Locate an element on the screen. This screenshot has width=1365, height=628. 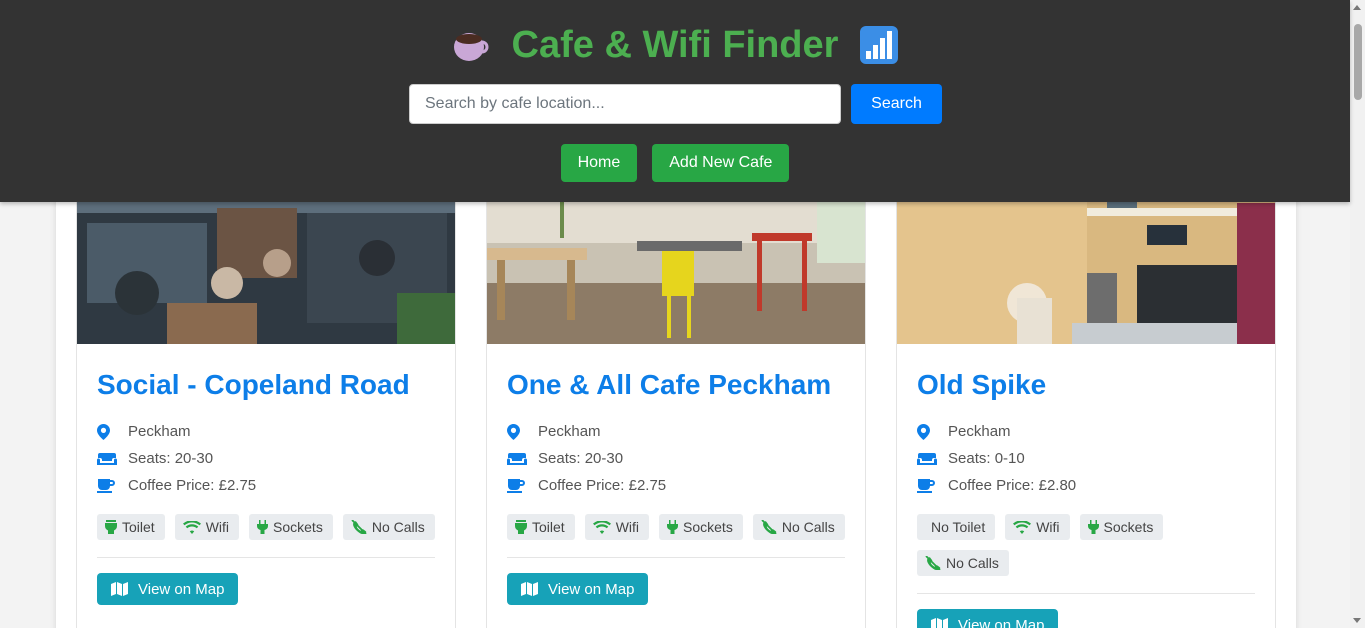
search-button: Search is located at coordinates (896, 104).